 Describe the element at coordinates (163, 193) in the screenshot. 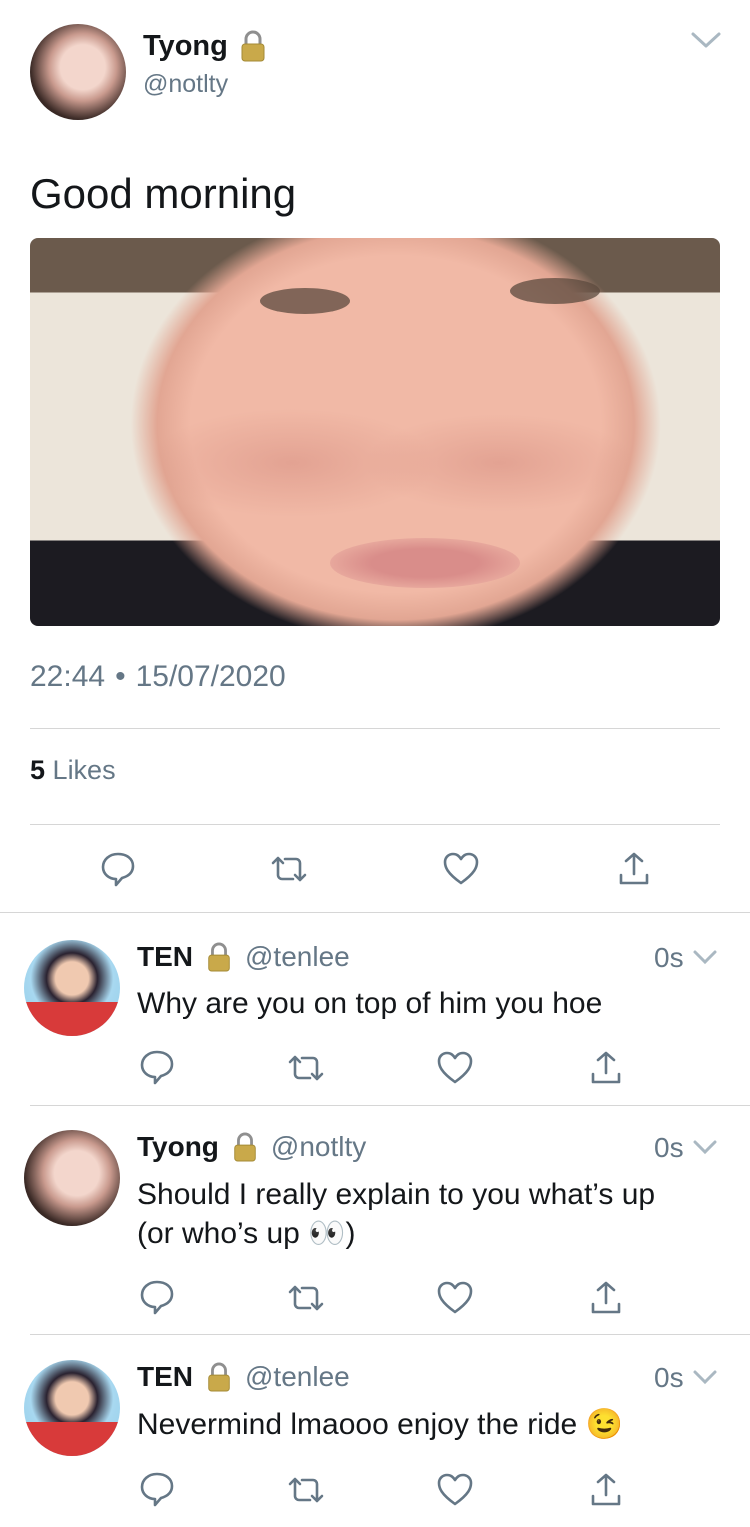

I see `tweet-text: Good morning` at that location.